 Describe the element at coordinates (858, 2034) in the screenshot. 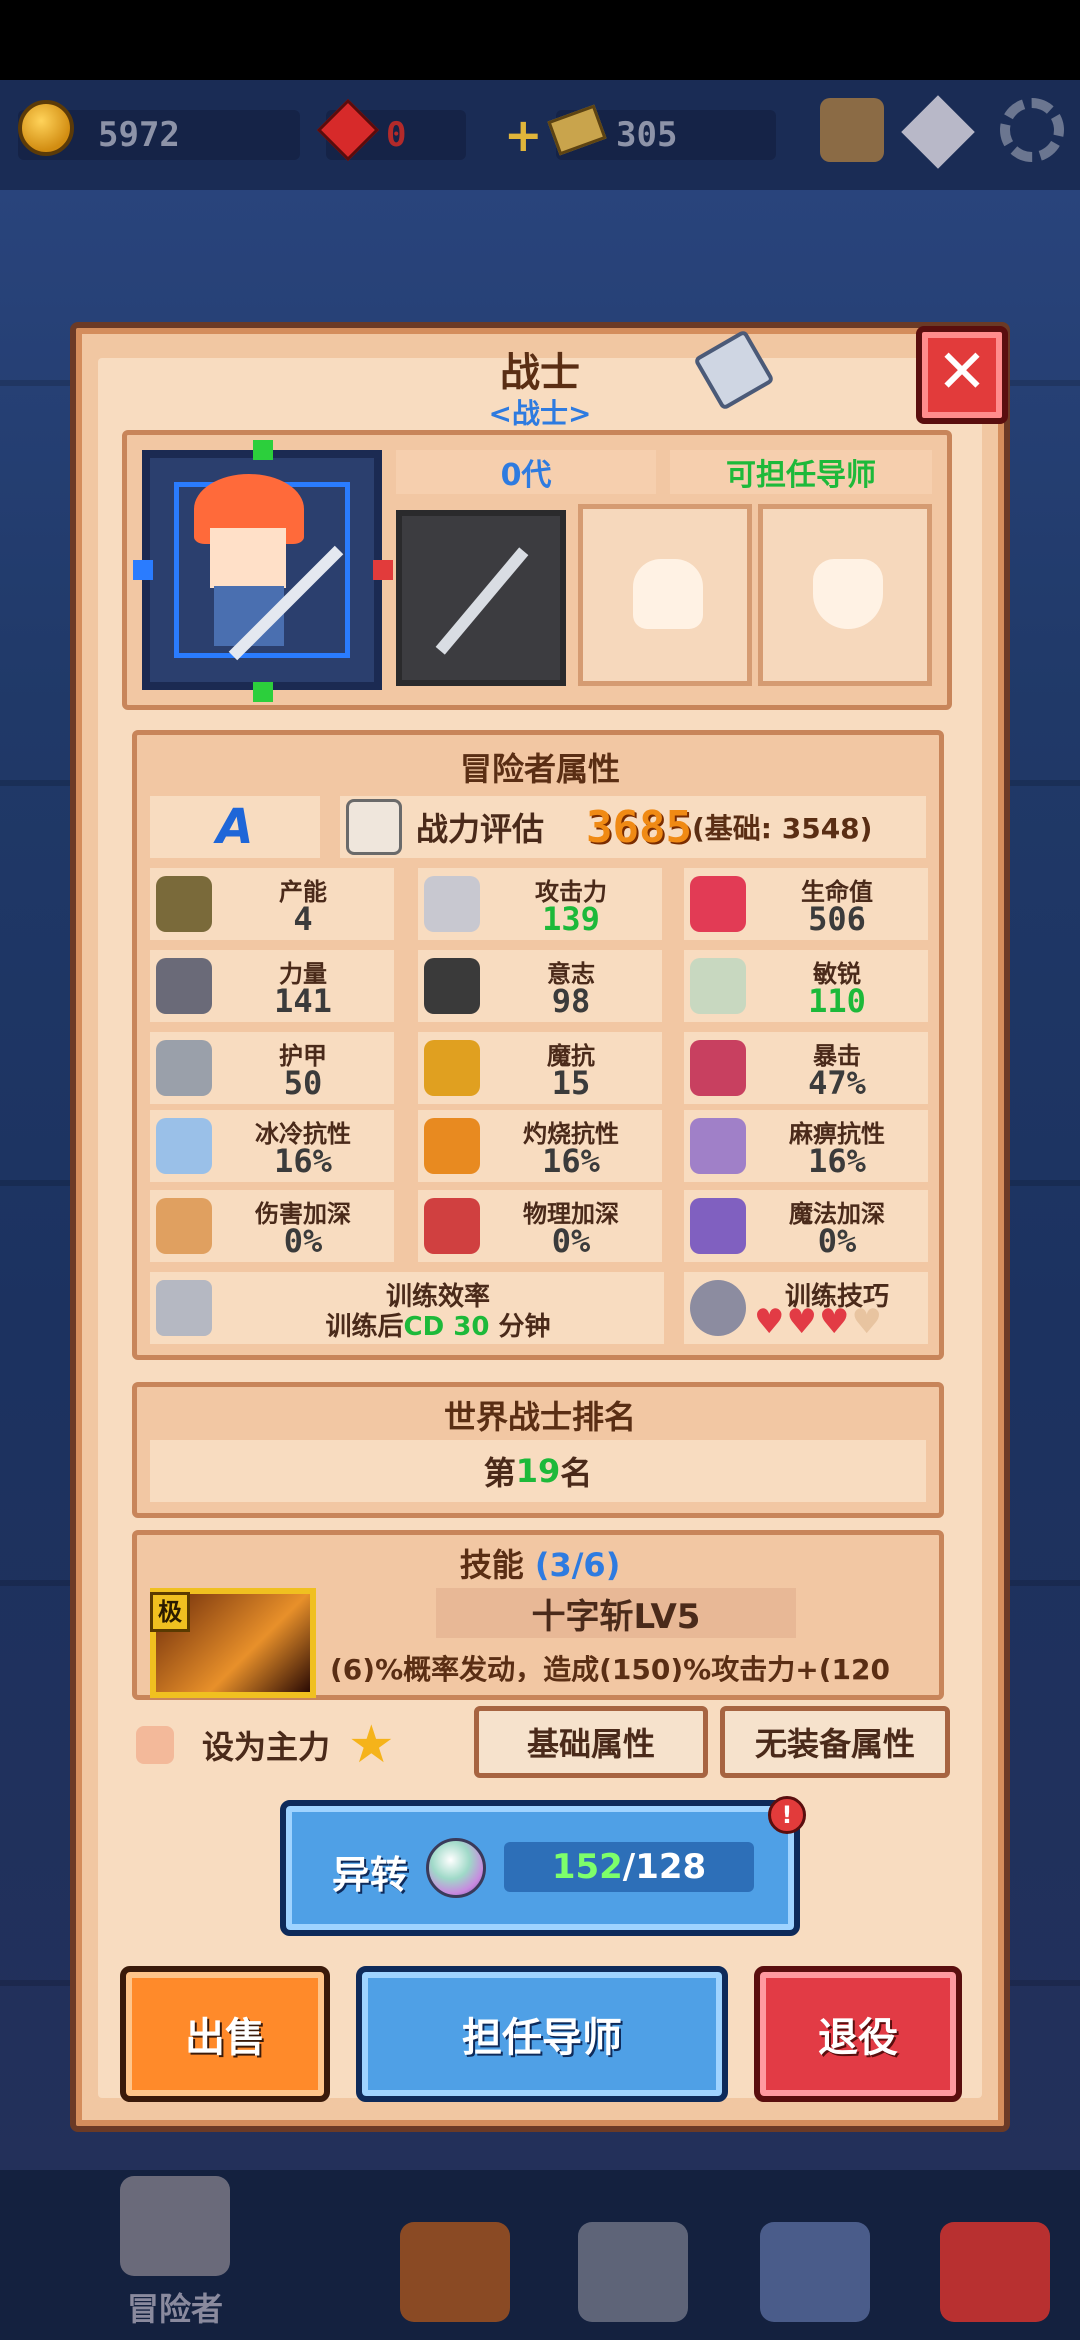

I see `retire-button: 退役` at that location.